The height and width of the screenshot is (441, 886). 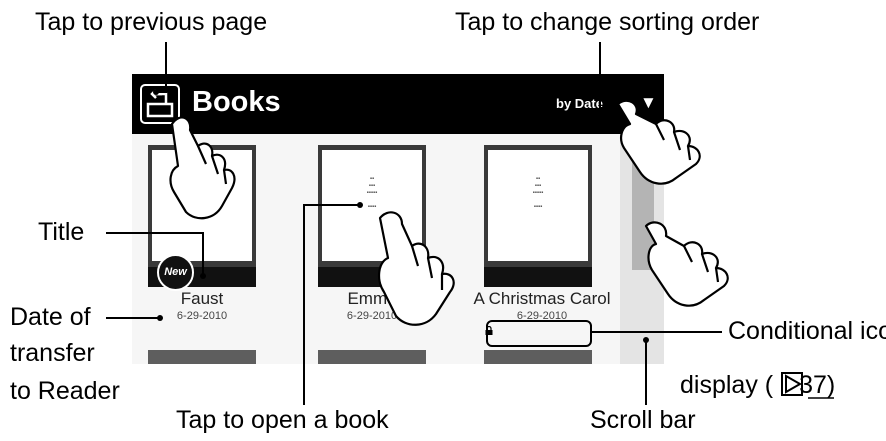 What do you see at coordinates (65, 391) in the screenshot?
I see `callout-date-line3: to Reader` at bounding box center [65, 391].